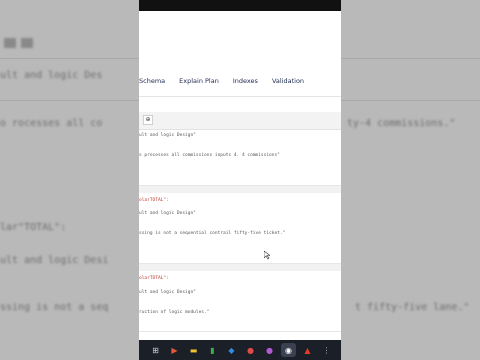 The height and width of the screenshot is (360, 480). What do you see at coordinates (288, 81) in the screenshot?
I see `tab-validation: Validation` at bounding box center [288, 81].